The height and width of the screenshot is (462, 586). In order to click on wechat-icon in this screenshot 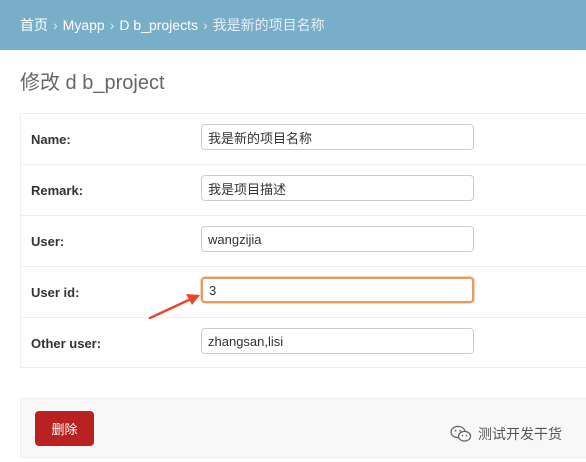, I will do `click(461, 434)`.